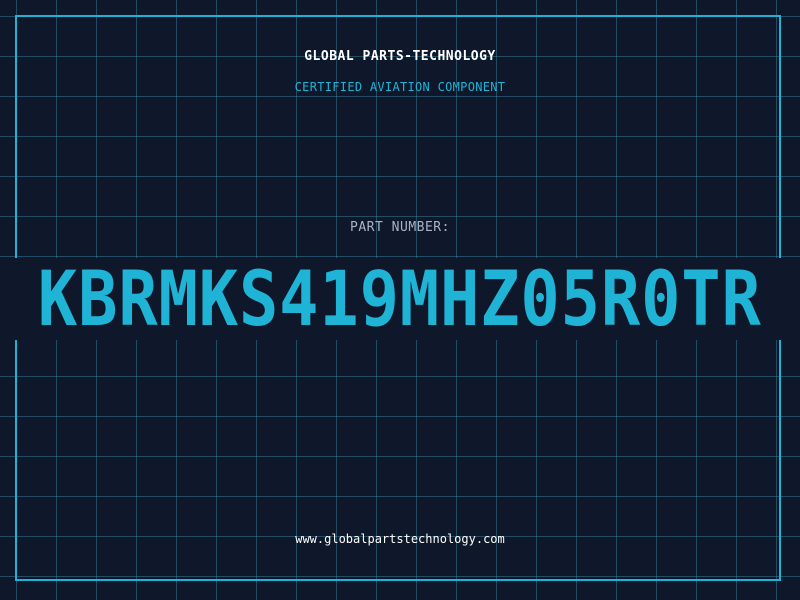 Image resolution: width=800 pixels, height=600 pixels. I want to click on company-name: GLOBAL PARTS-TECHNOLOGY, so click(400, 56).